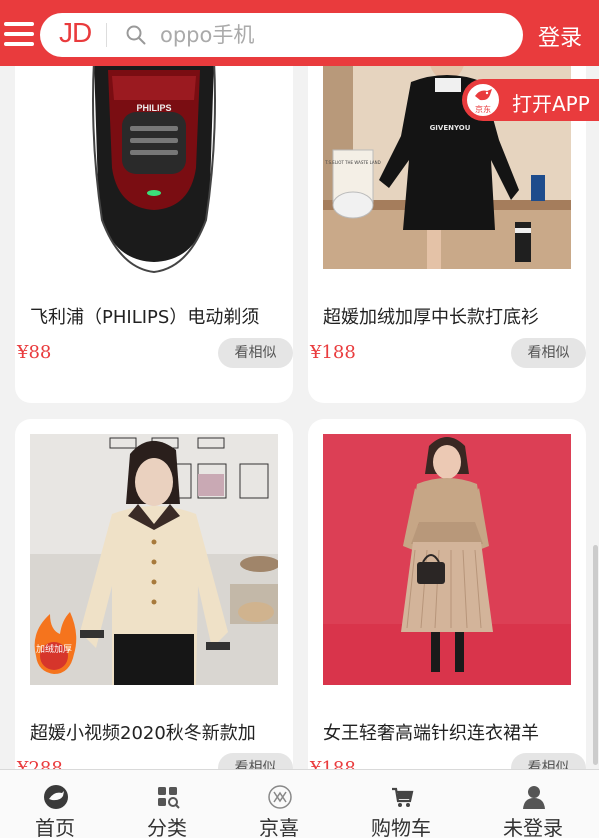 This screenshot has height=838, width=599. Describe the element at coordinates (34, 352) in the screenshot. I see `product-price: ¥88` at that location.